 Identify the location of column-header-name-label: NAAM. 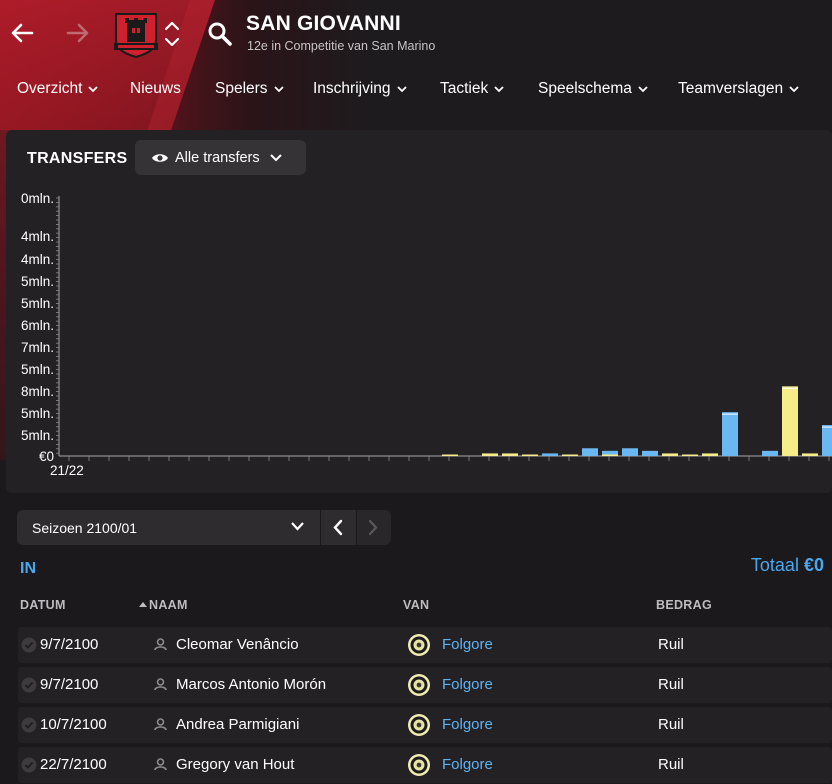
(168, 605).